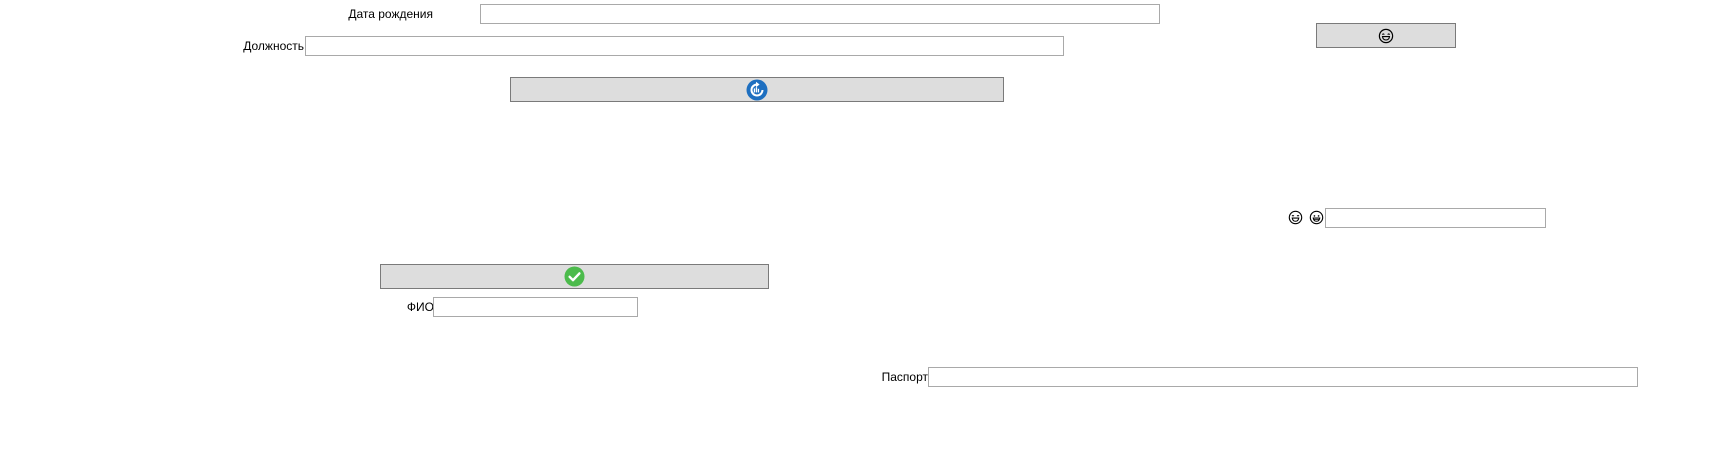 The image size is (1736, 451). I want to click on passport-input, so click(1283, 377).